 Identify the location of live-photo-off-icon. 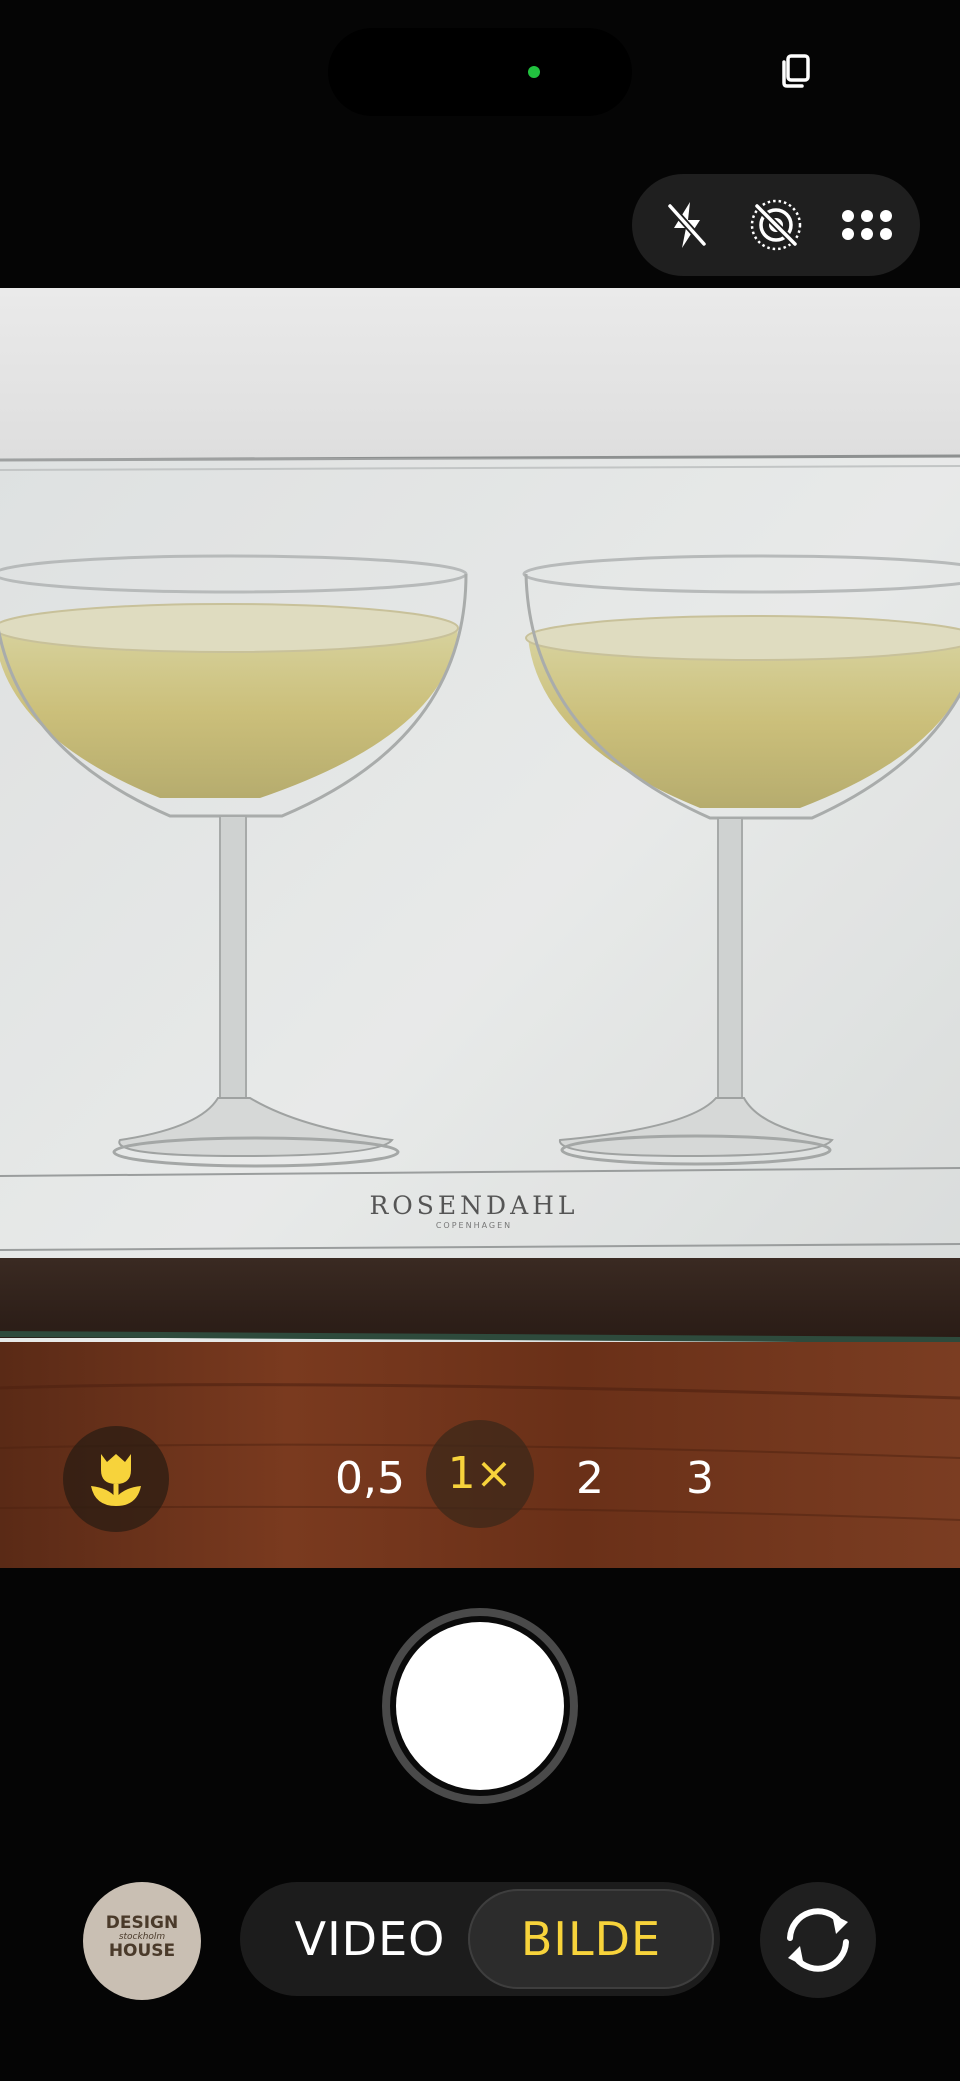
(776, 225).